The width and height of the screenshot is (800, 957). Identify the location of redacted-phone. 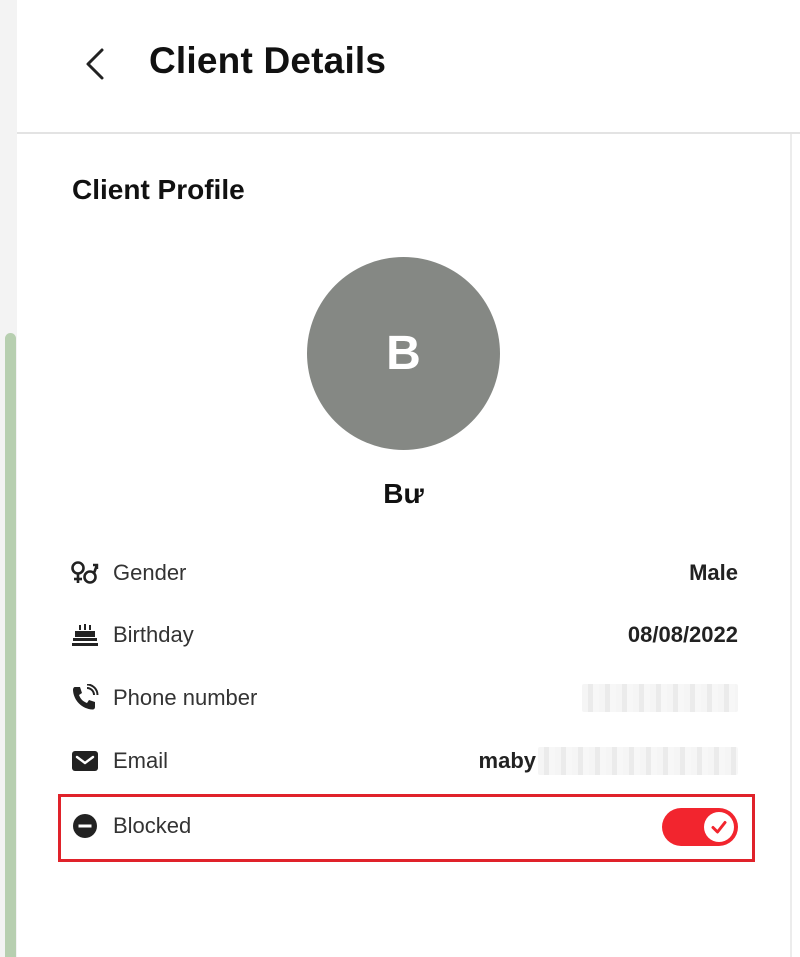
(660, 698).